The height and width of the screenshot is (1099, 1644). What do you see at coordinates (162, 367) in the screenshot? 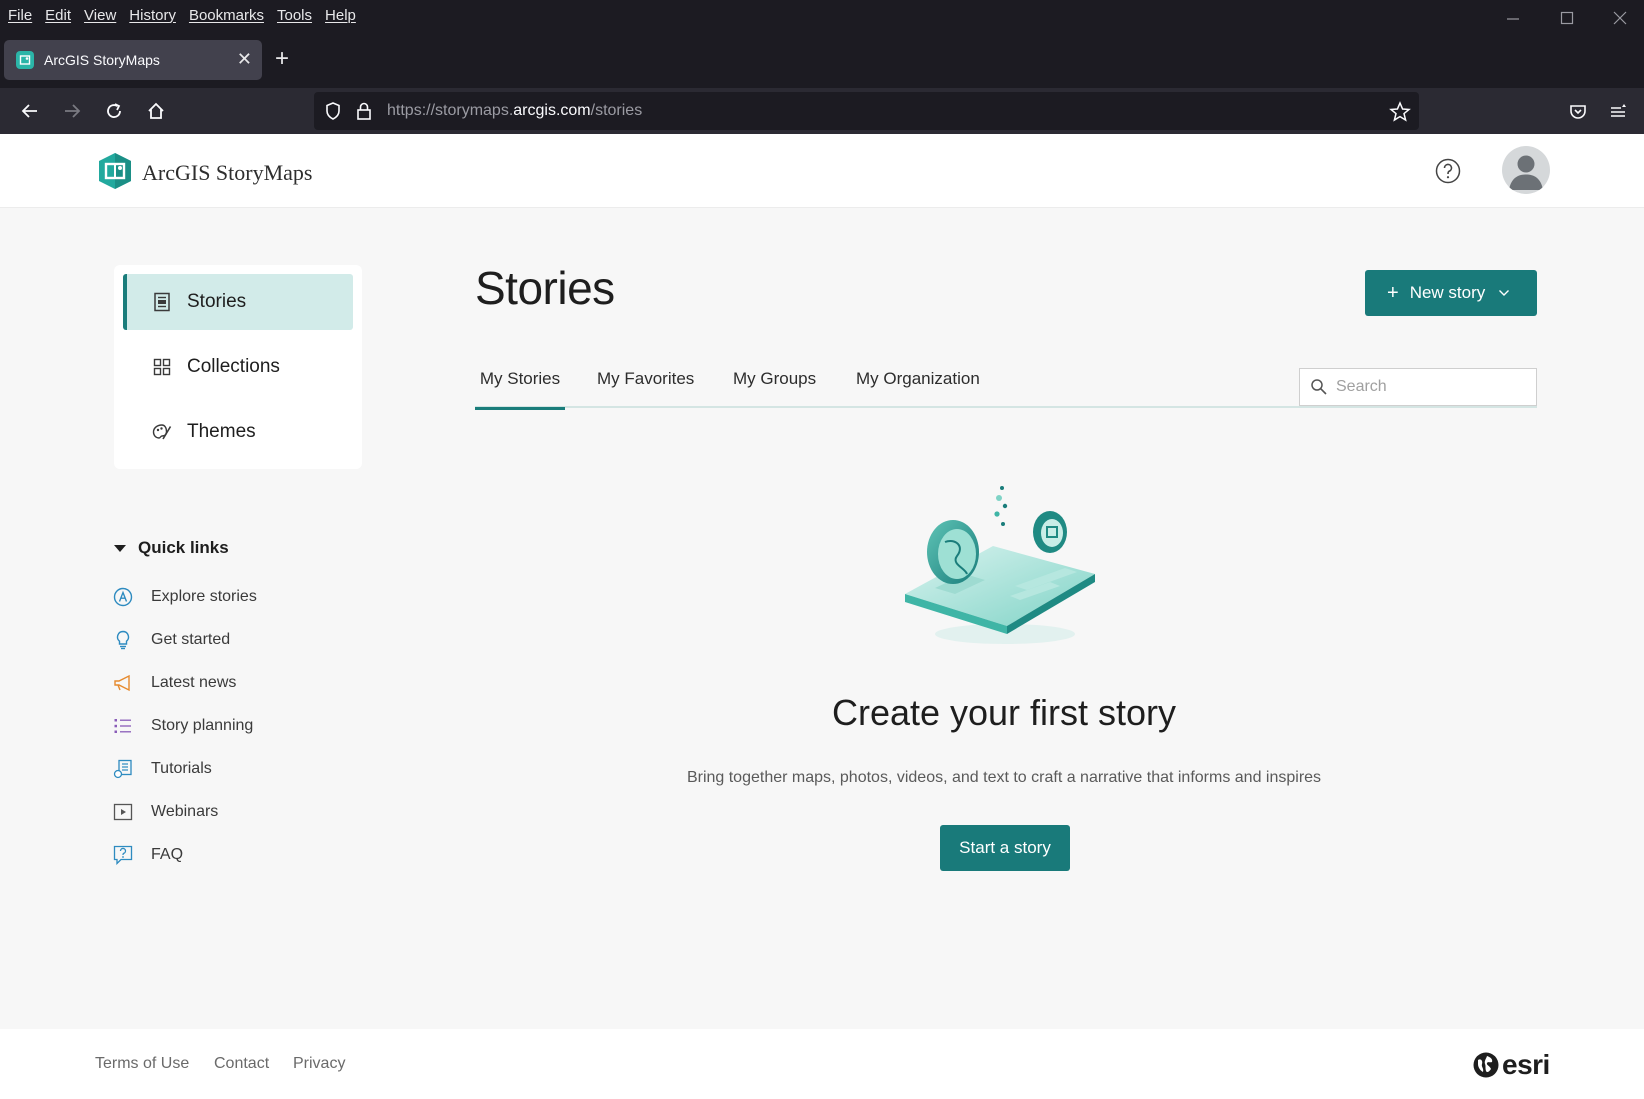
I see `grid-icon` at bounding box center [162, 367].